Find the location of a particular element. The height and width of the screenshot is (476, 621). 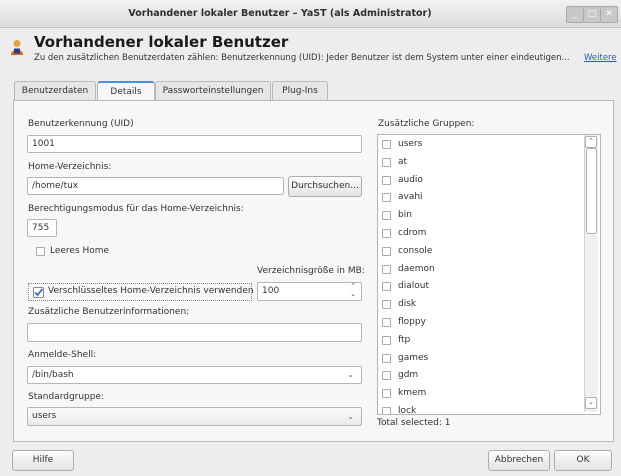

help-button: Hilfe is located at coordinates (43, 460).